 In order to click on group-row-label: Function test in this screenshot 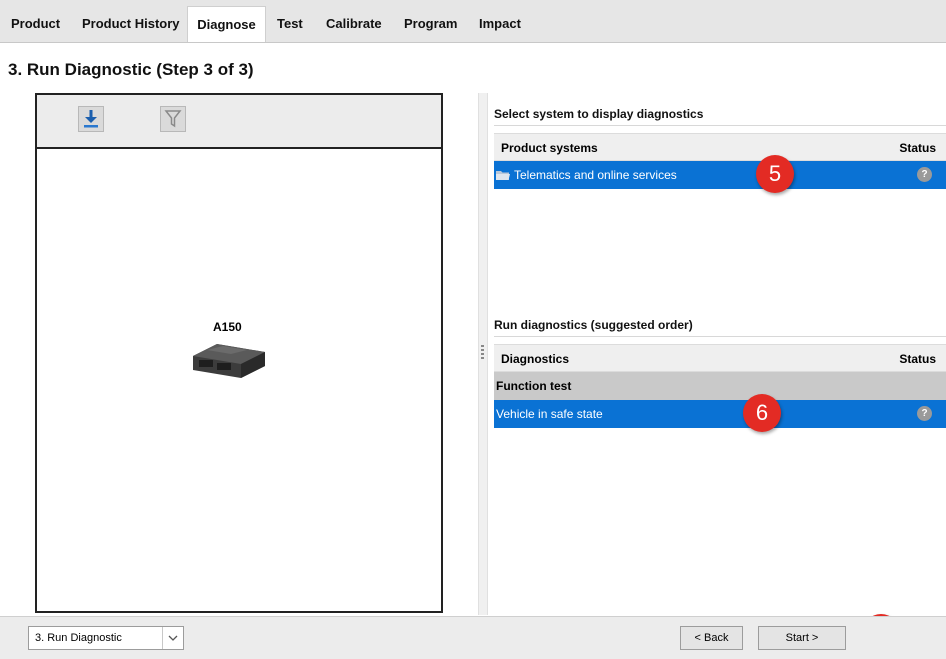, I will do `click(534, 386)`.